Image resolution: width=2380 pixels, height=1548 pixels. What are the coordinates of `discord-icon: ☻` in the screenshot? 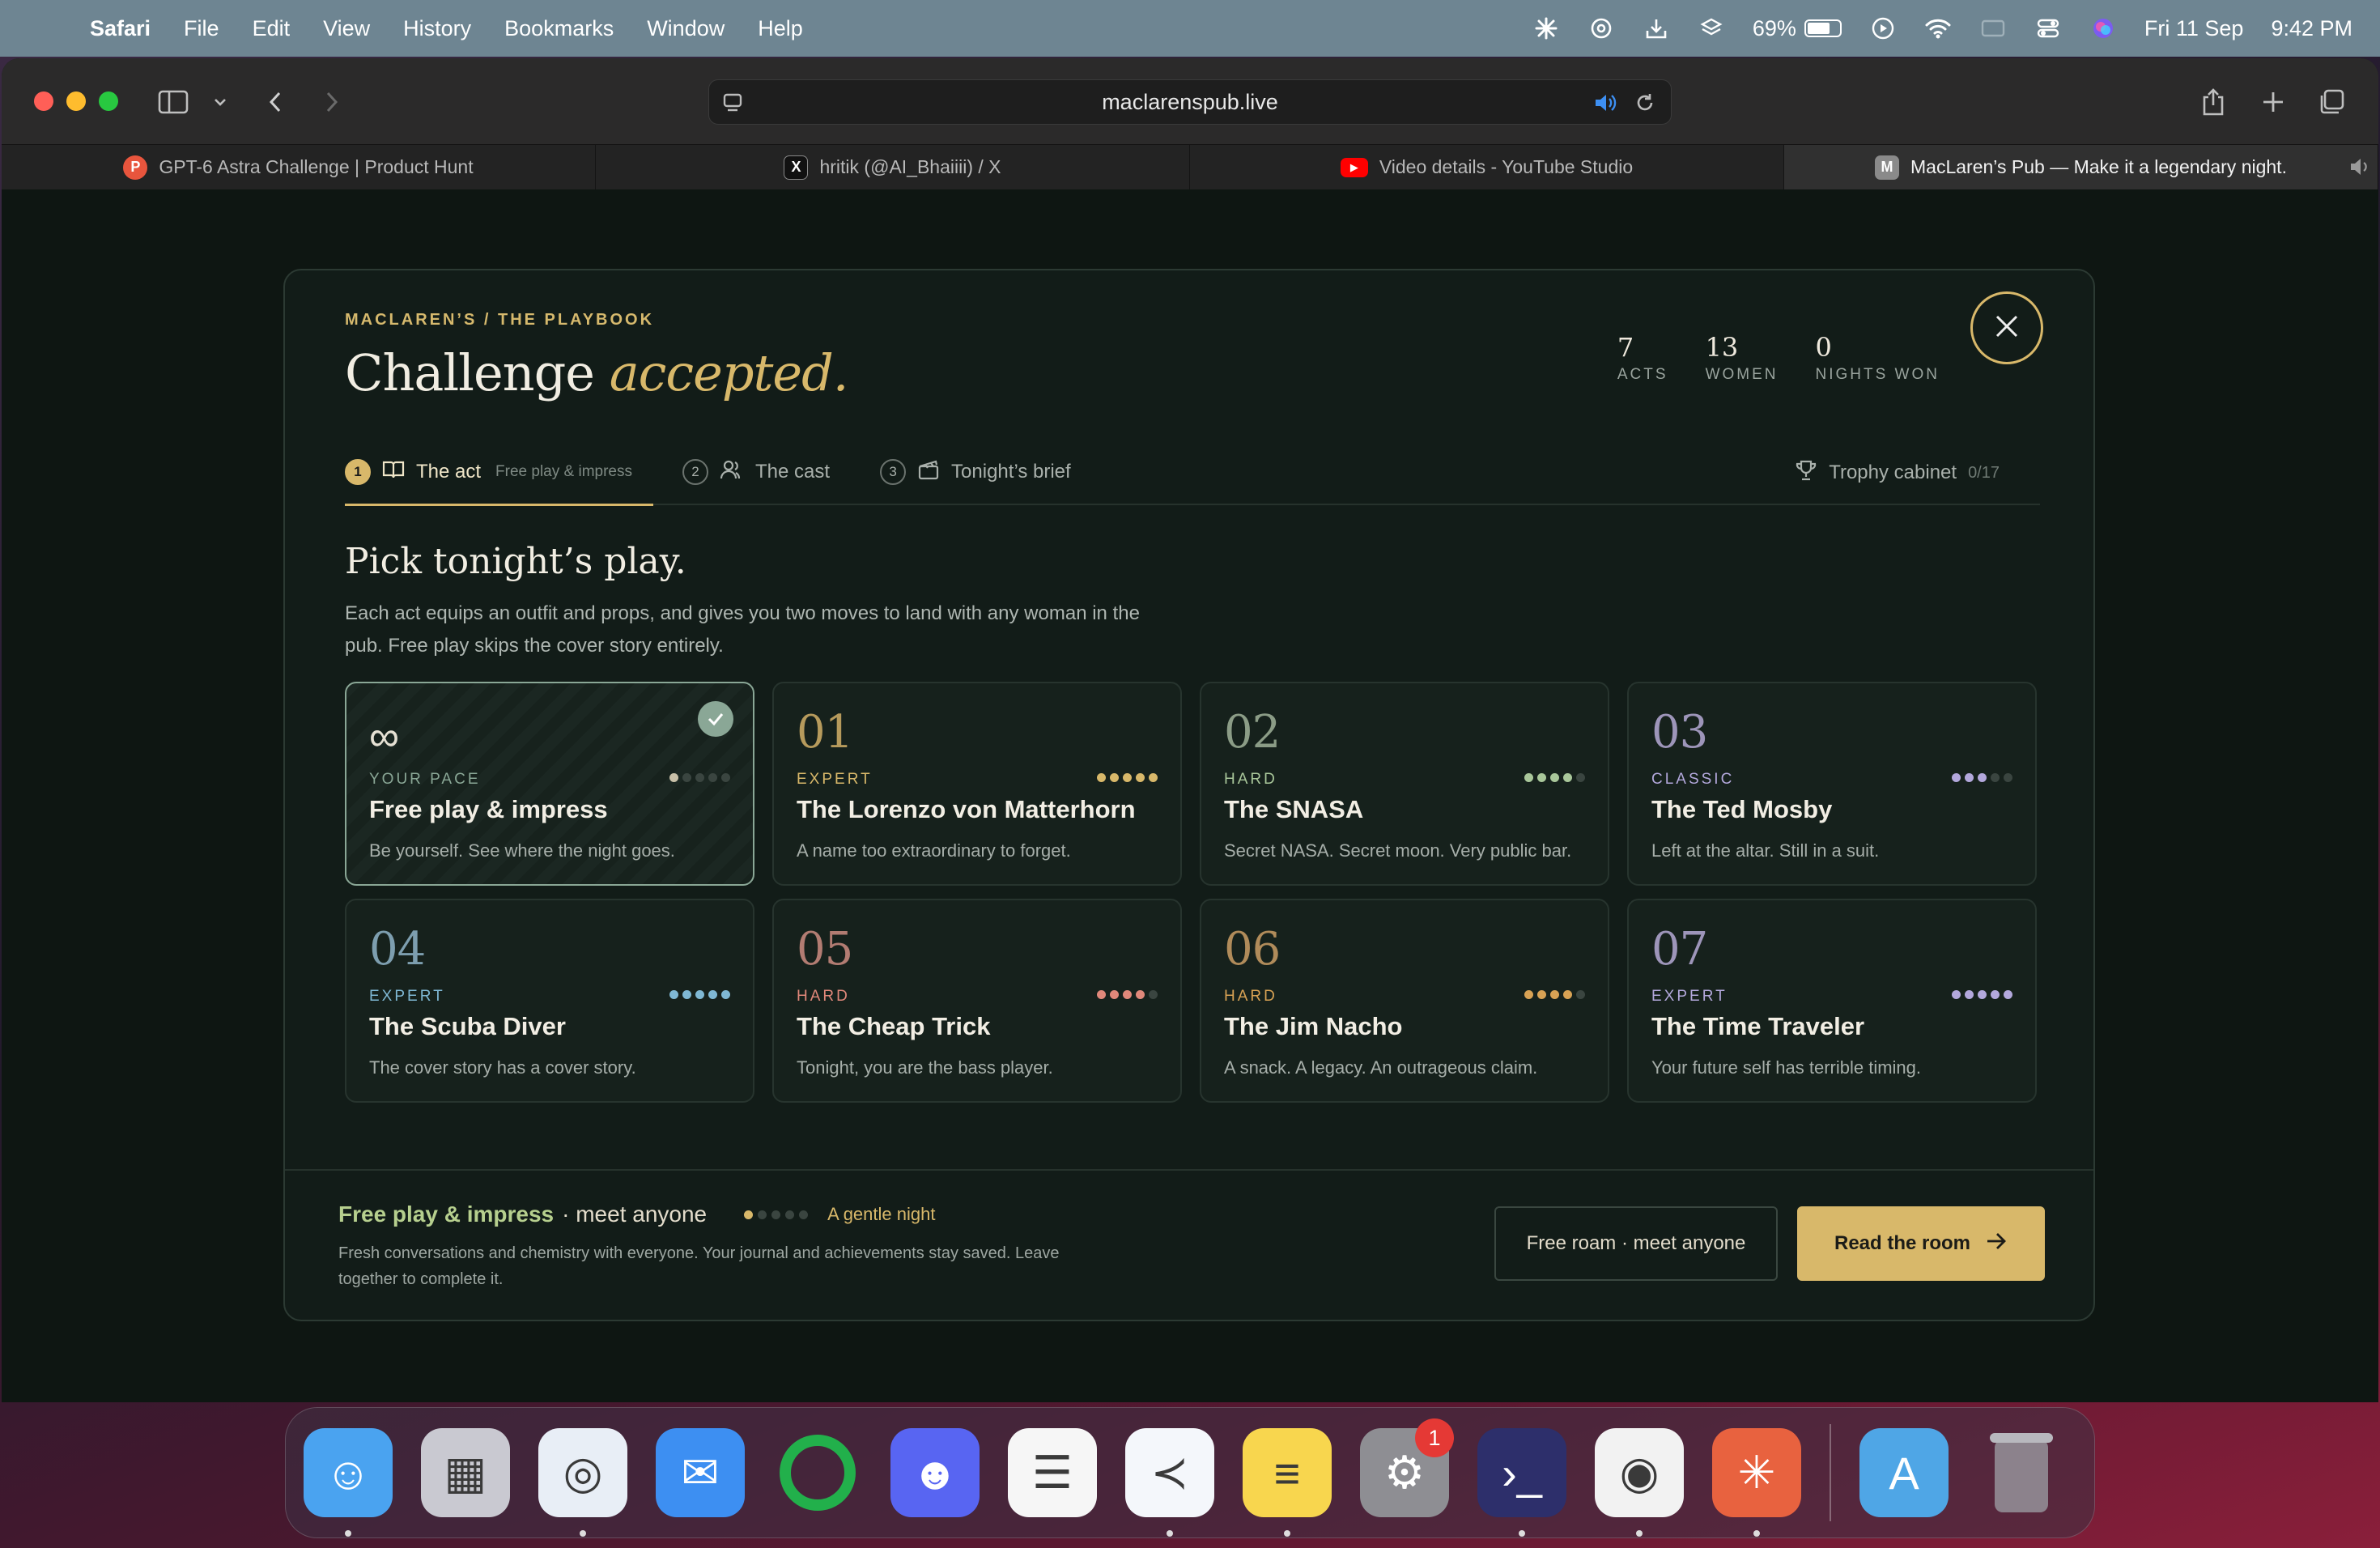 It's located at (935, 1472).